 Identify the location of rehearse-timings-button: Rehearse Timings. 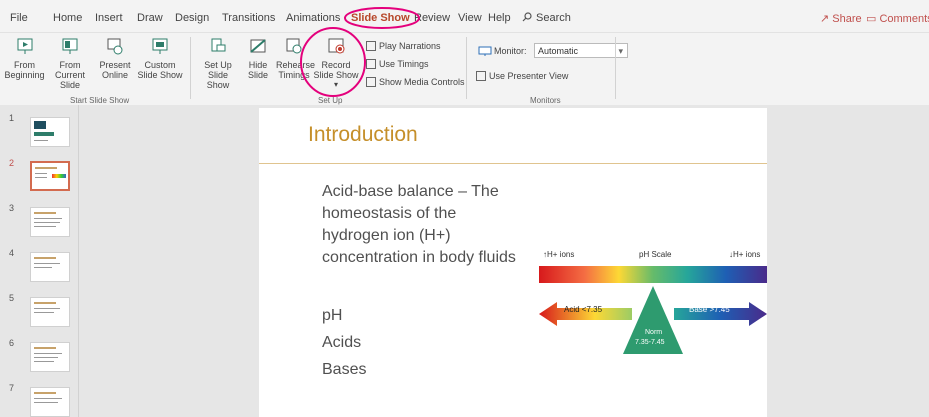
(296, 58).